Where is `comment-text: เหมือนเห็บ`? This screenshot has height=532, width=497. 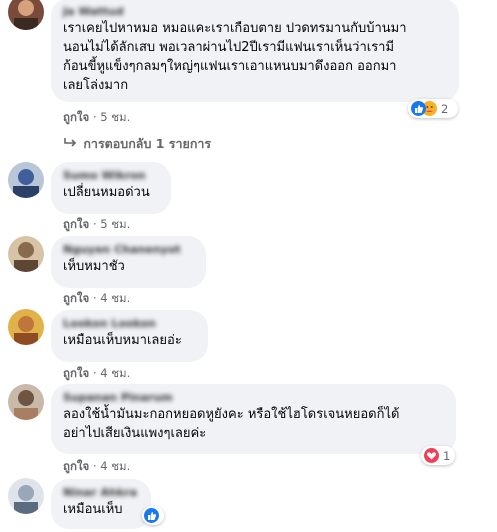 comment-text: เหมือนเห็บ is located at coordinates (93, 509).